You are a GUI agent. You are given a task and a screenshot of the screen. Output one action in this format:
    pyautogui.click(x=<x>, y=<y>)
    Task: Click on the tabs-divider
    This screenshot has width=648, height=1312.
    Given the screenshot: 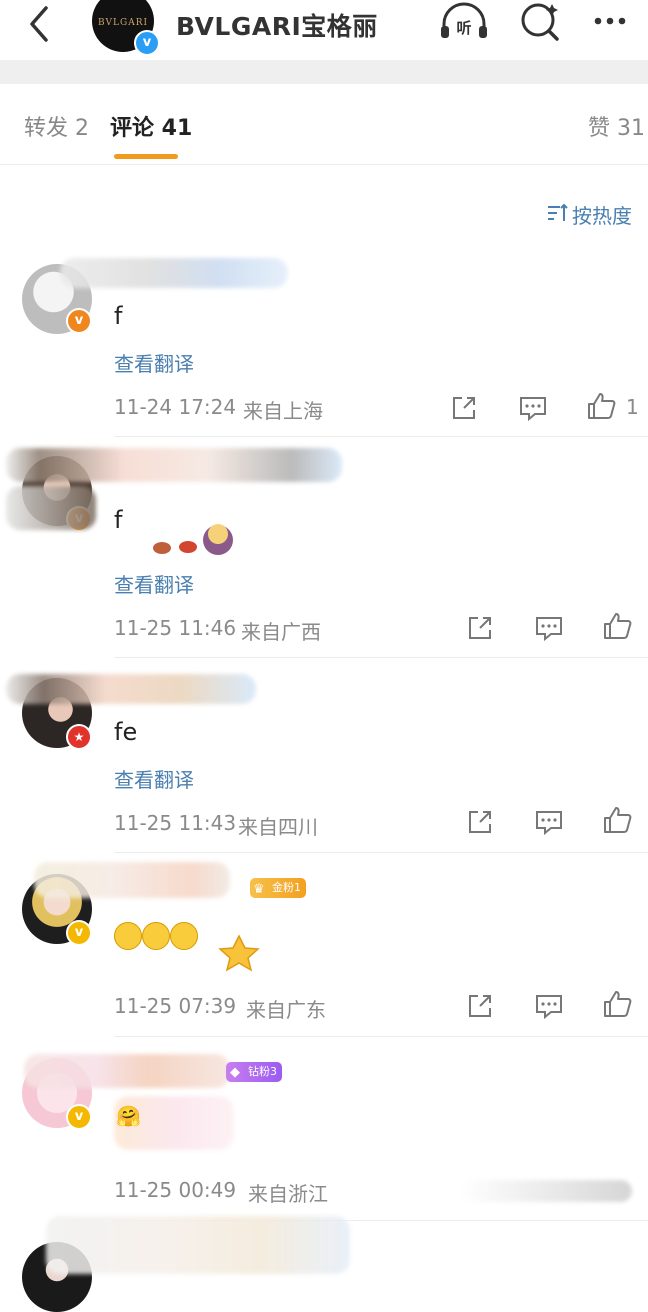 What is the action you would take?
    pyautogui.click(x=324, y=164)
    